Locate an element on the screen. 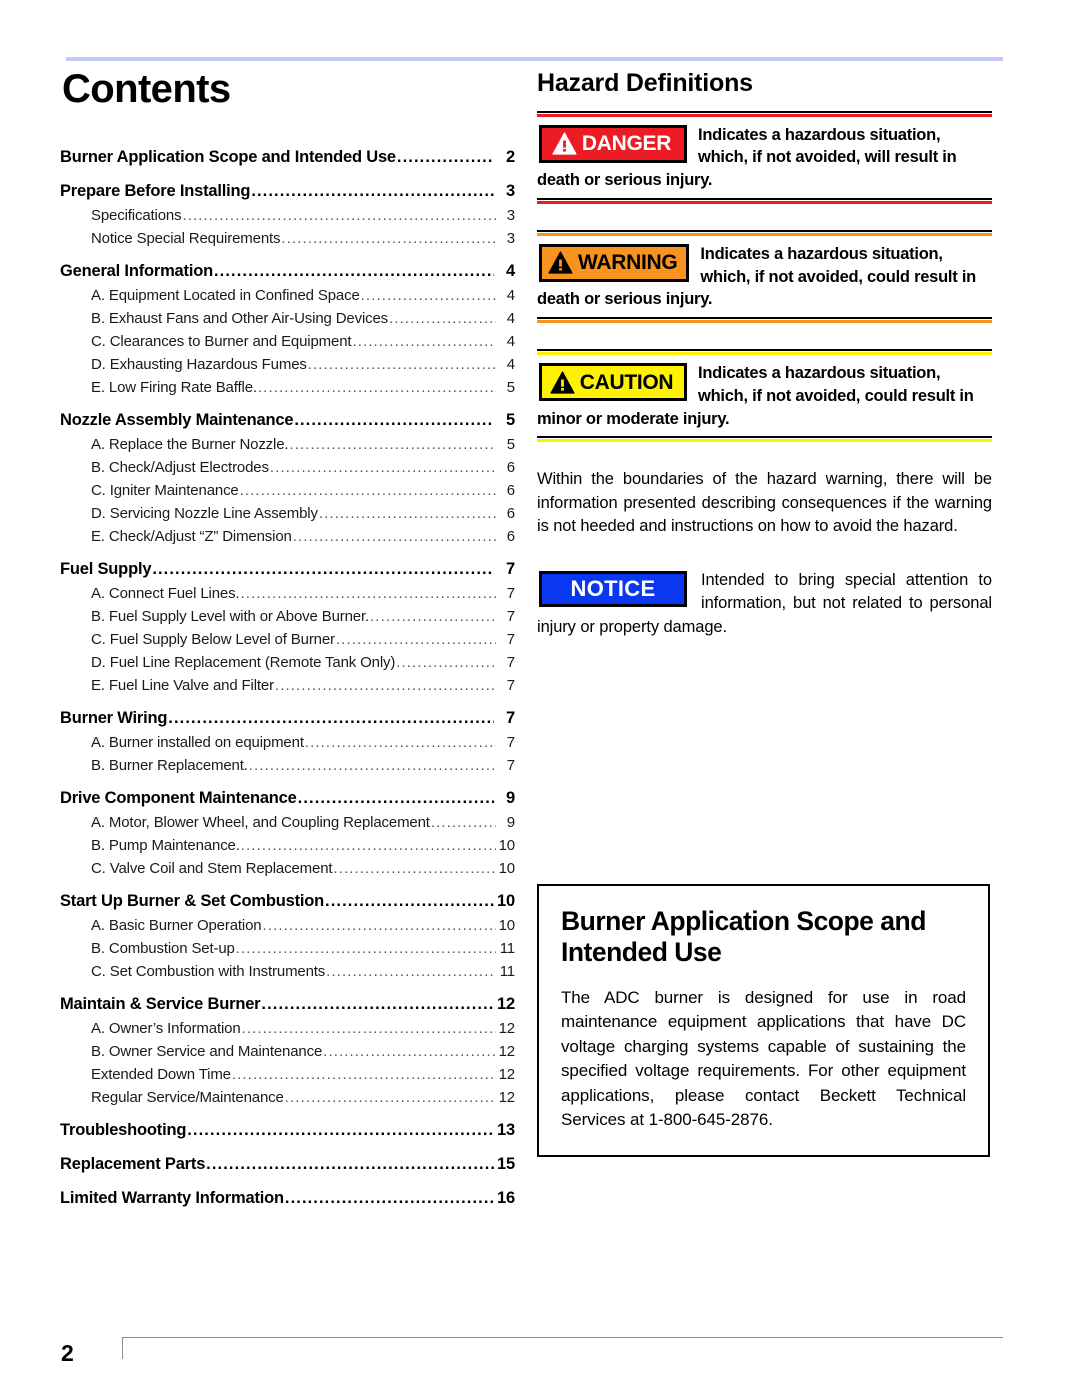 This screenshot has width=1080, height=1397. toc-subentry-row: B. Owner Service and Maintenance 12 is located at coordinates (303, 1051).